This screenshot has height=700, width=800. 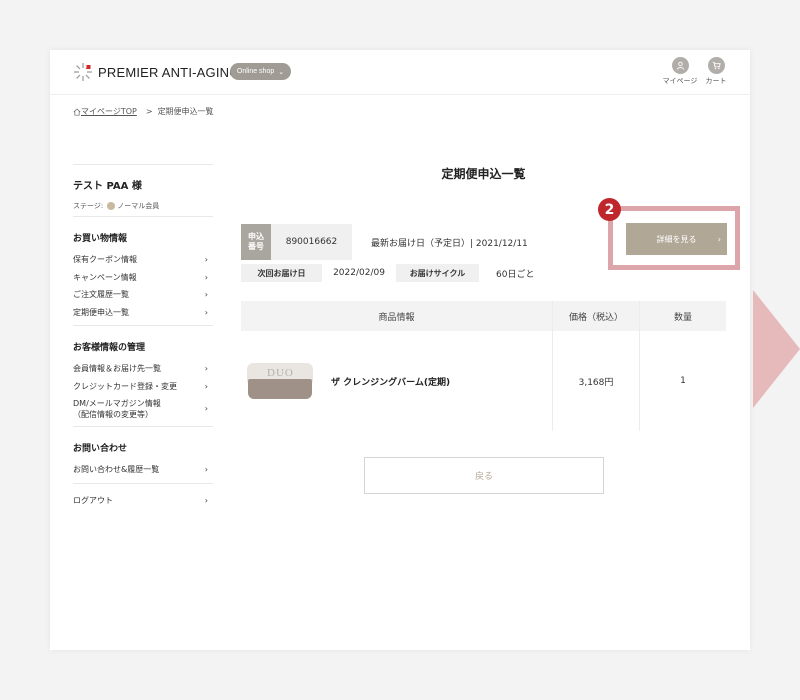 I want to click on sidebar-item-label: キャンペーン情報, so click(x=105, y=277).